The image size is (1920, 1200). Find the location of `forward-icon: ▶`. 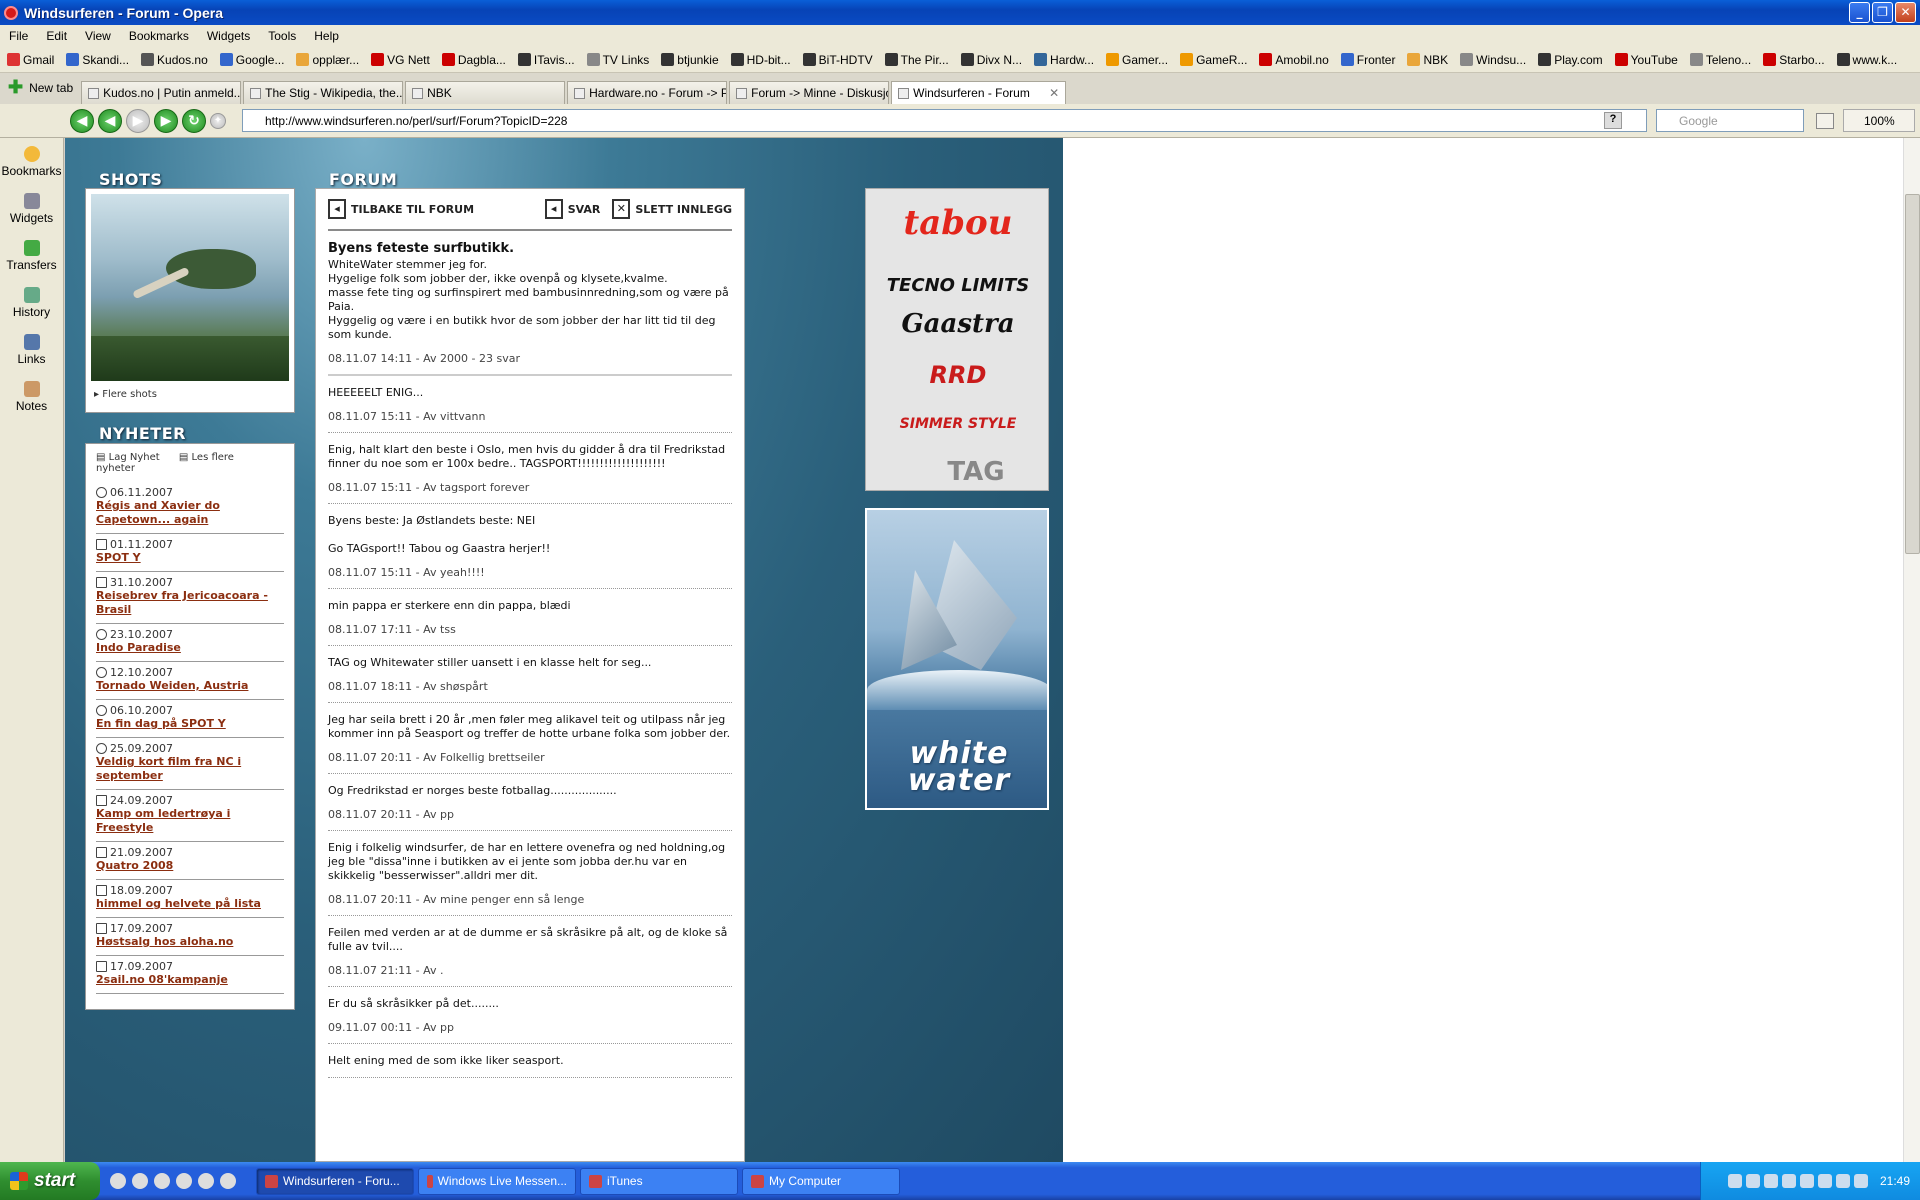

forward-icon: ▶ is located at coordinates (138, 120).